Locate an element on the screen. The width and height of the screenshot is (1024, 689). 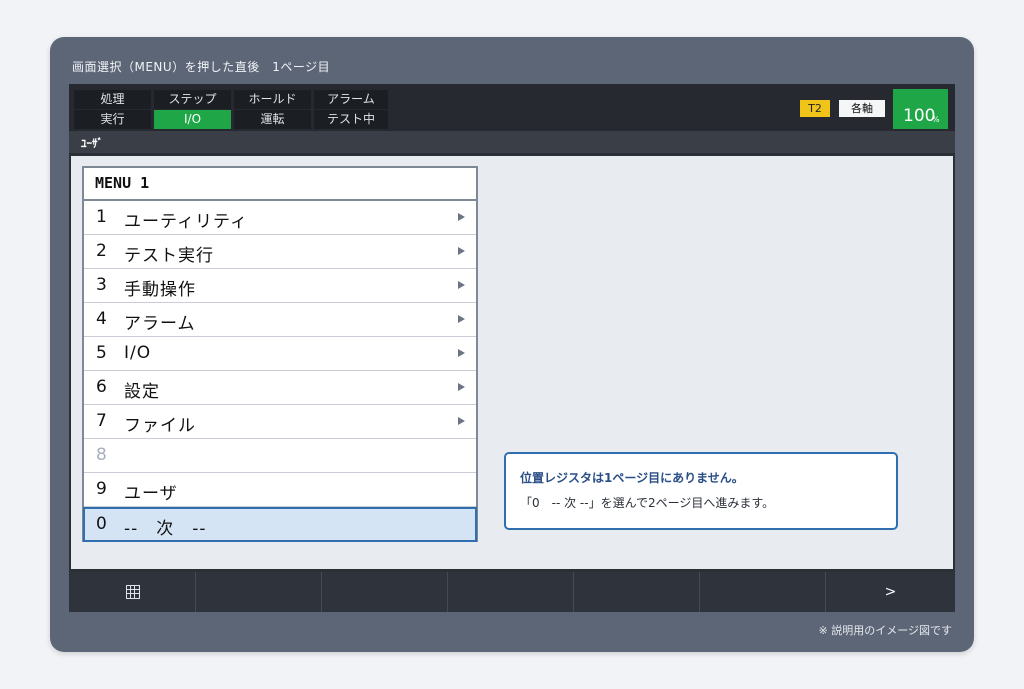
function-key-bar: > is located at coordinates (512, 592).